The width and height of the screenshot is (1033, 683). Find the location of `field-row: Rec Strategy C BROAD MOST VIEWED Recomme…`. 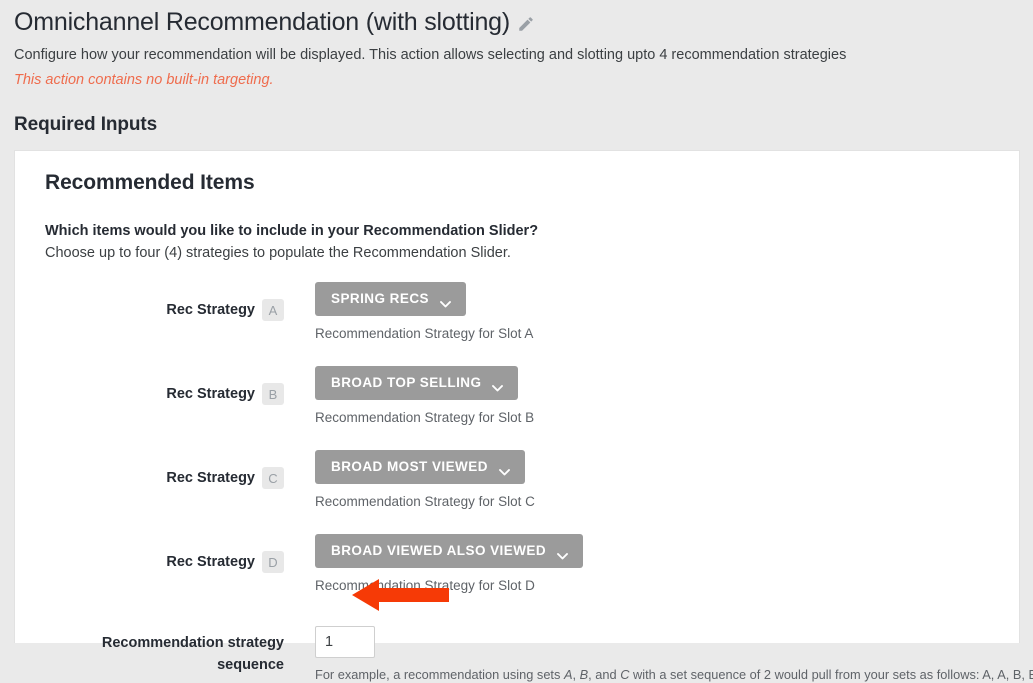

field-row: Rec Strategy C BROAD MOST VIEWED Recomme… is located at coordinates (517, 480).